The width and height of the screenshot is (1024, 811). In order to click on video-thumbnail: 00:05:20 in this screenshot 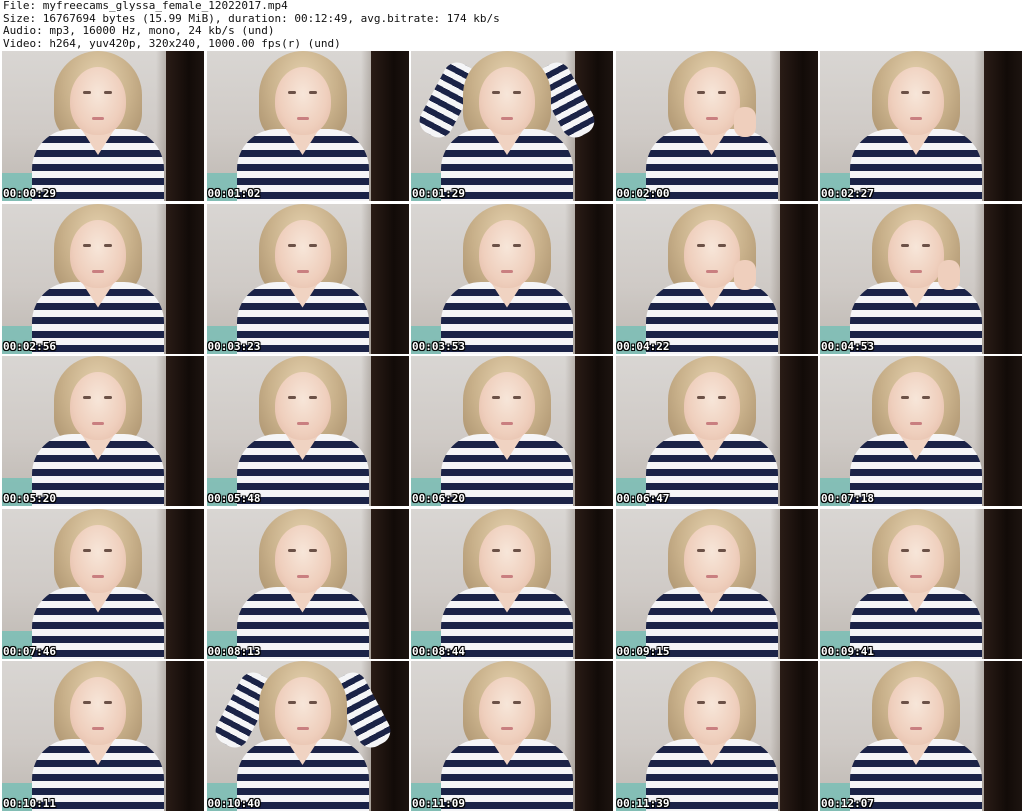, I will do `click(103, 431)`.